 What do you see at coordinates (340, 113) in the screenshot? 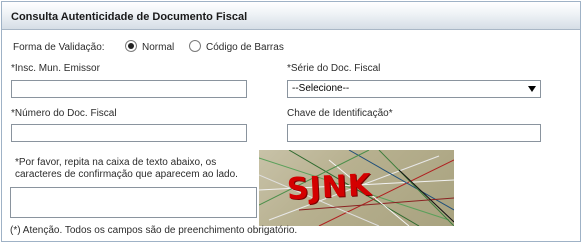
I see `chave-label: Chave de Identificação*` at bounding box center [340, 113].